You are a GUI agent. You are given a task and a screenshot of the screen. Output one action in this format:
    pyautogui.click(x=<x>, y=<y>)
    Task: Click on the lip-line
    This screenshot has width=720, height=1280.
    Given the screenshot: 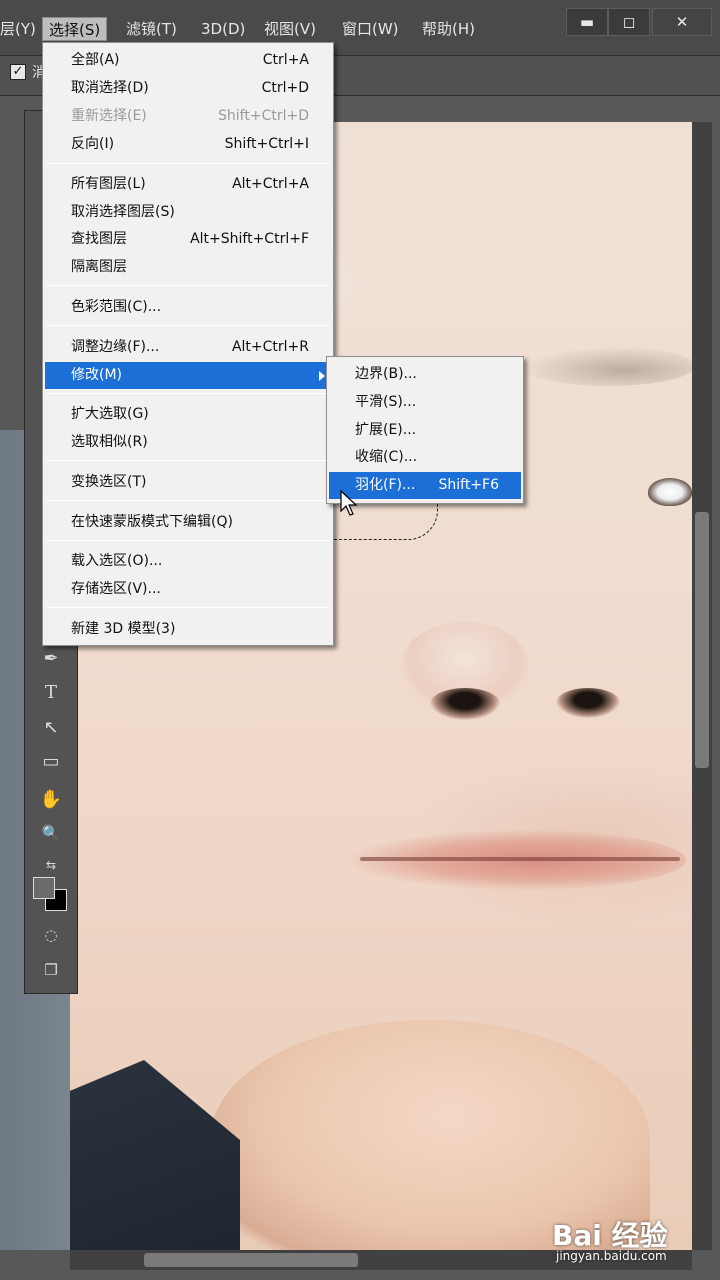 What is the action you would take?
    pyautogui.click(x=520, y=859)
    